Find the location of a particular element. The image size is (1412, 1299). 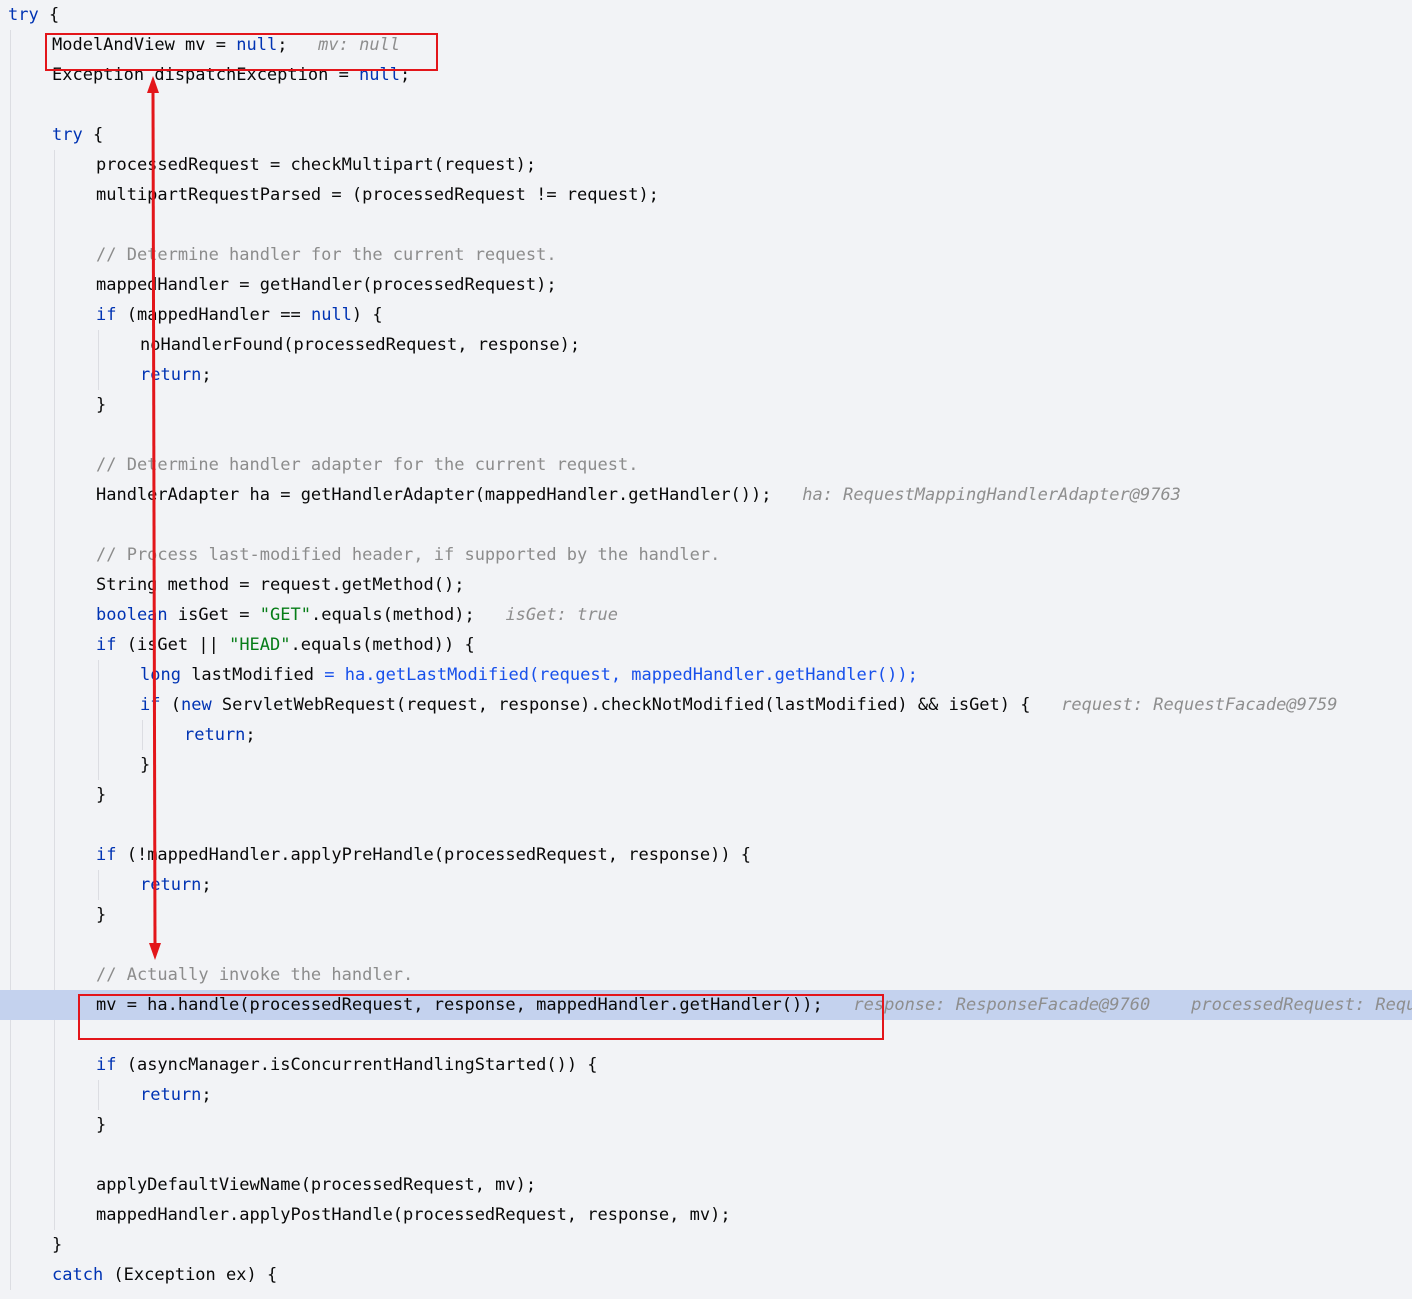

code-token: ModelAndView mv = is located at coordinates (144, 45).